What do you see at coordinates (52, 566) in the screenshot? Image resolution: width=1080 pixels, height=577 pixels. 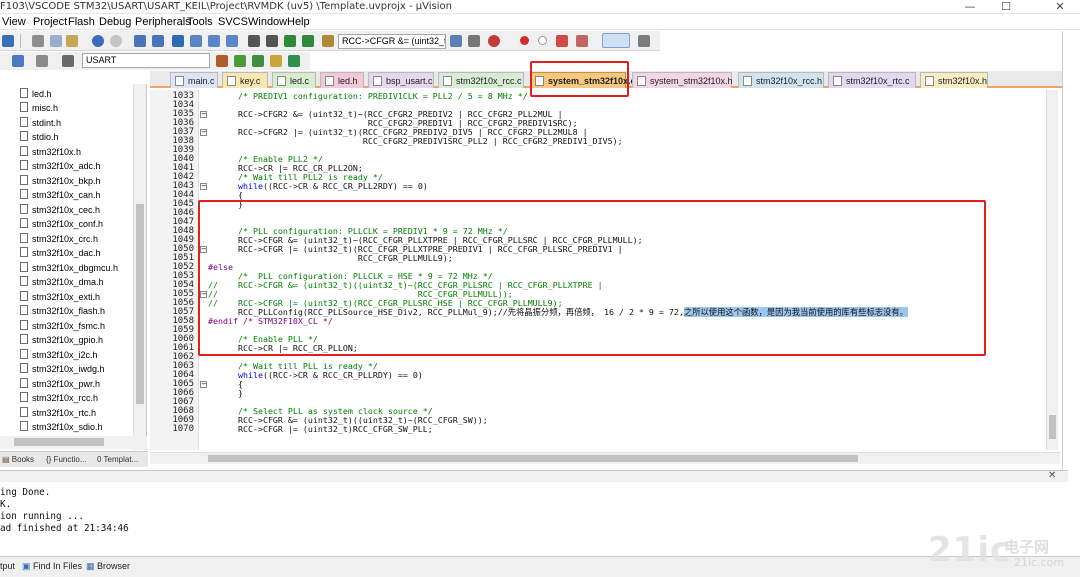 I see `tab-find-in-files: ▣ Find In Files` at bounding box center [52, 566].